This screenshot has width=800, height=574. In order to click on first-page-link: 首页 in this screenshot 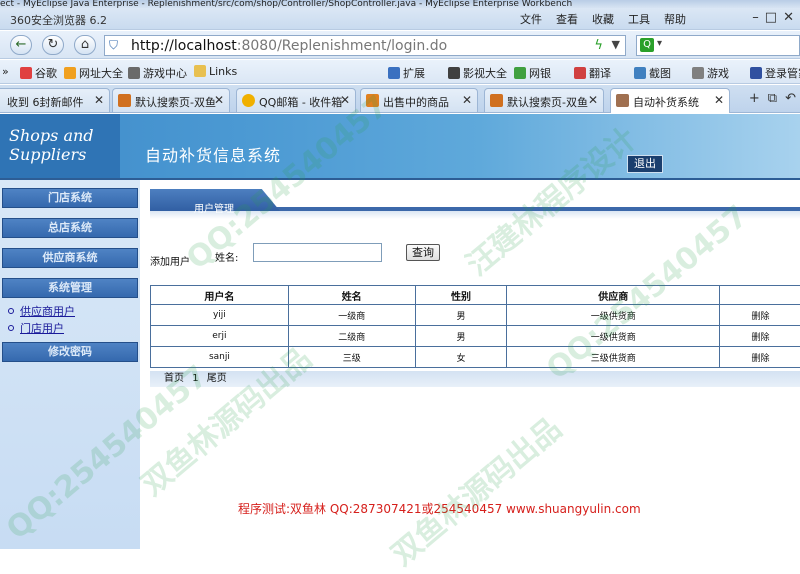, I will do `click(174, 378)`.